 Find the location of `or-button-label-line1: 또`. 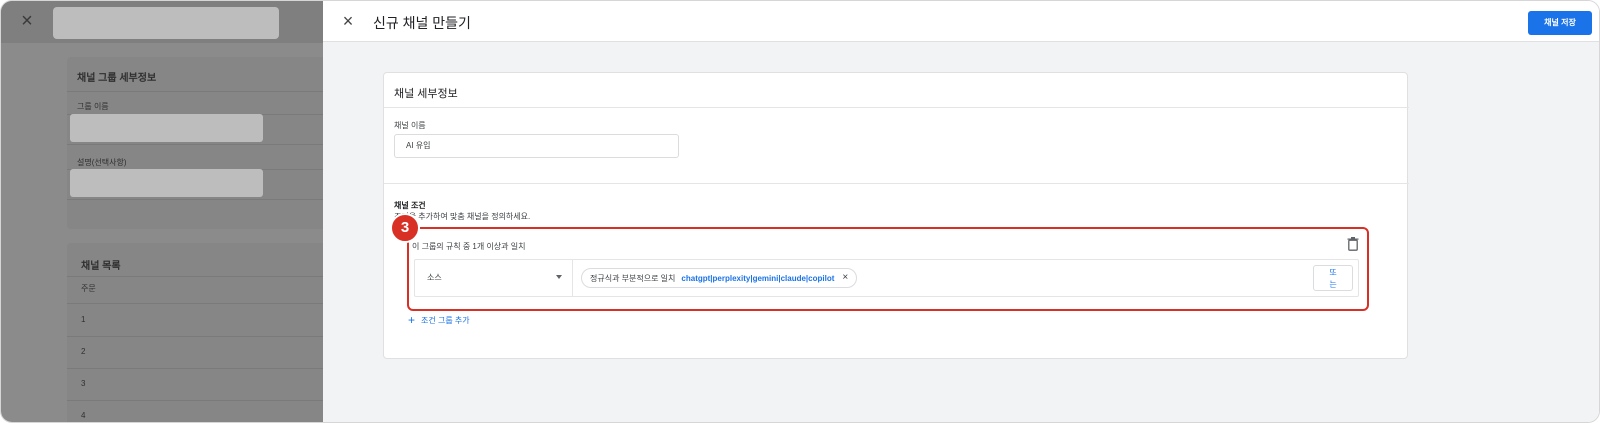

or-button-label-line1: 또 is located at coordinates (1333, 272).